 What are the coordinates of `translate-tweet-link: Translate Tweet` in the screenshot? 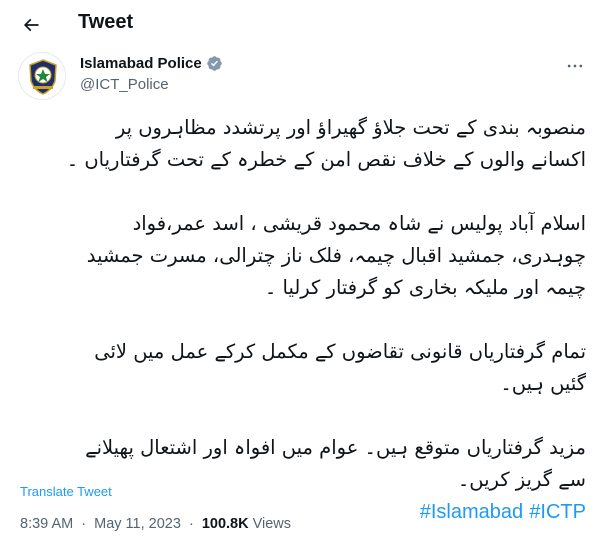 It's located at (66, 491).